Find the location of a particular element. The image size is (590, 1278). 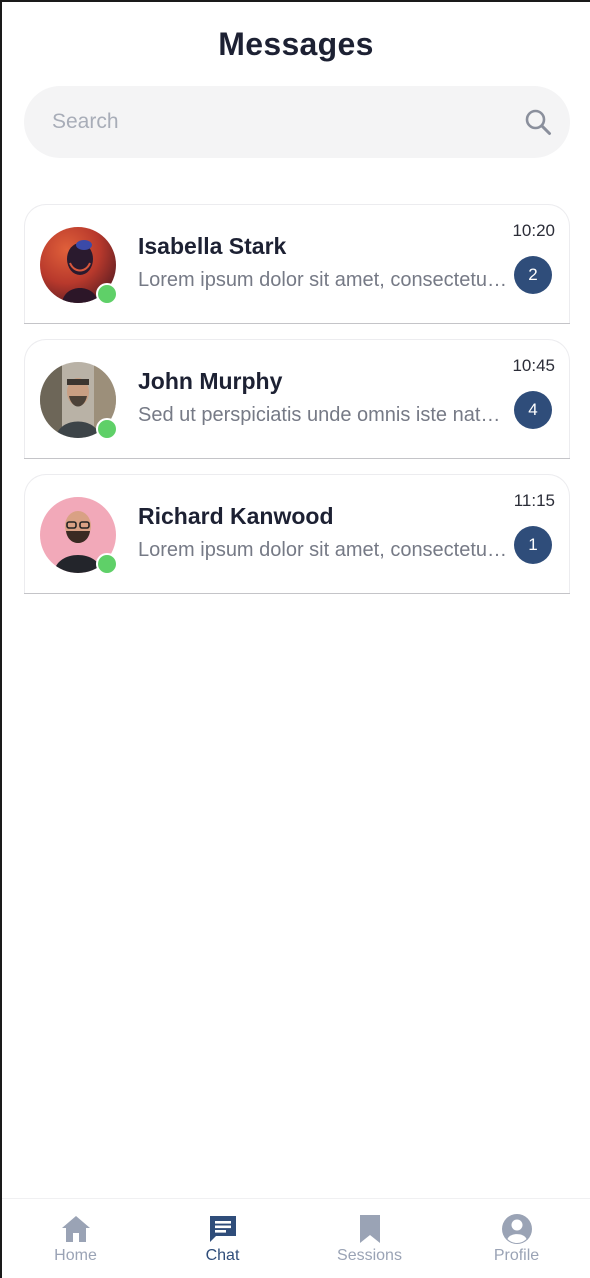

profile-icon is located at coordinates (517, 1229).